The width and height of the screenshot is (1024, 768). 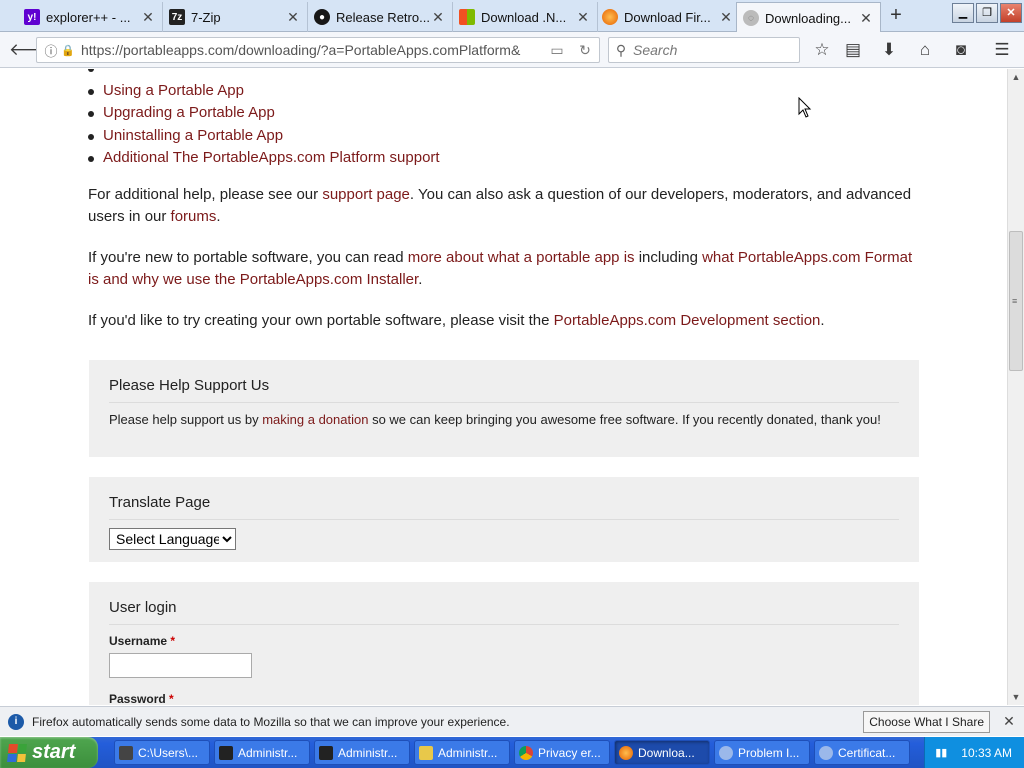 I want to click on downloads-icon: ⬇, so click(x=889, y=50).